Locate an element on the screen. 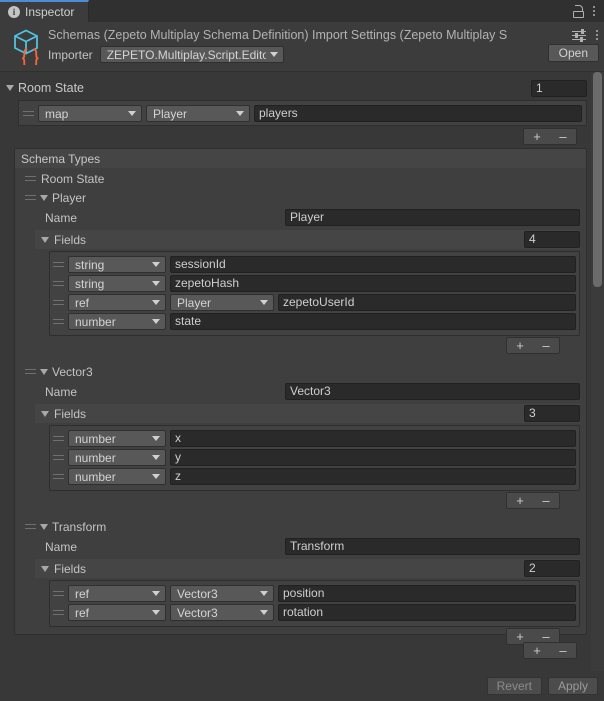 Image resolution: width=604 pixels, height=701 pixels. importer-label: Importer is located at coordinates (70, 54).